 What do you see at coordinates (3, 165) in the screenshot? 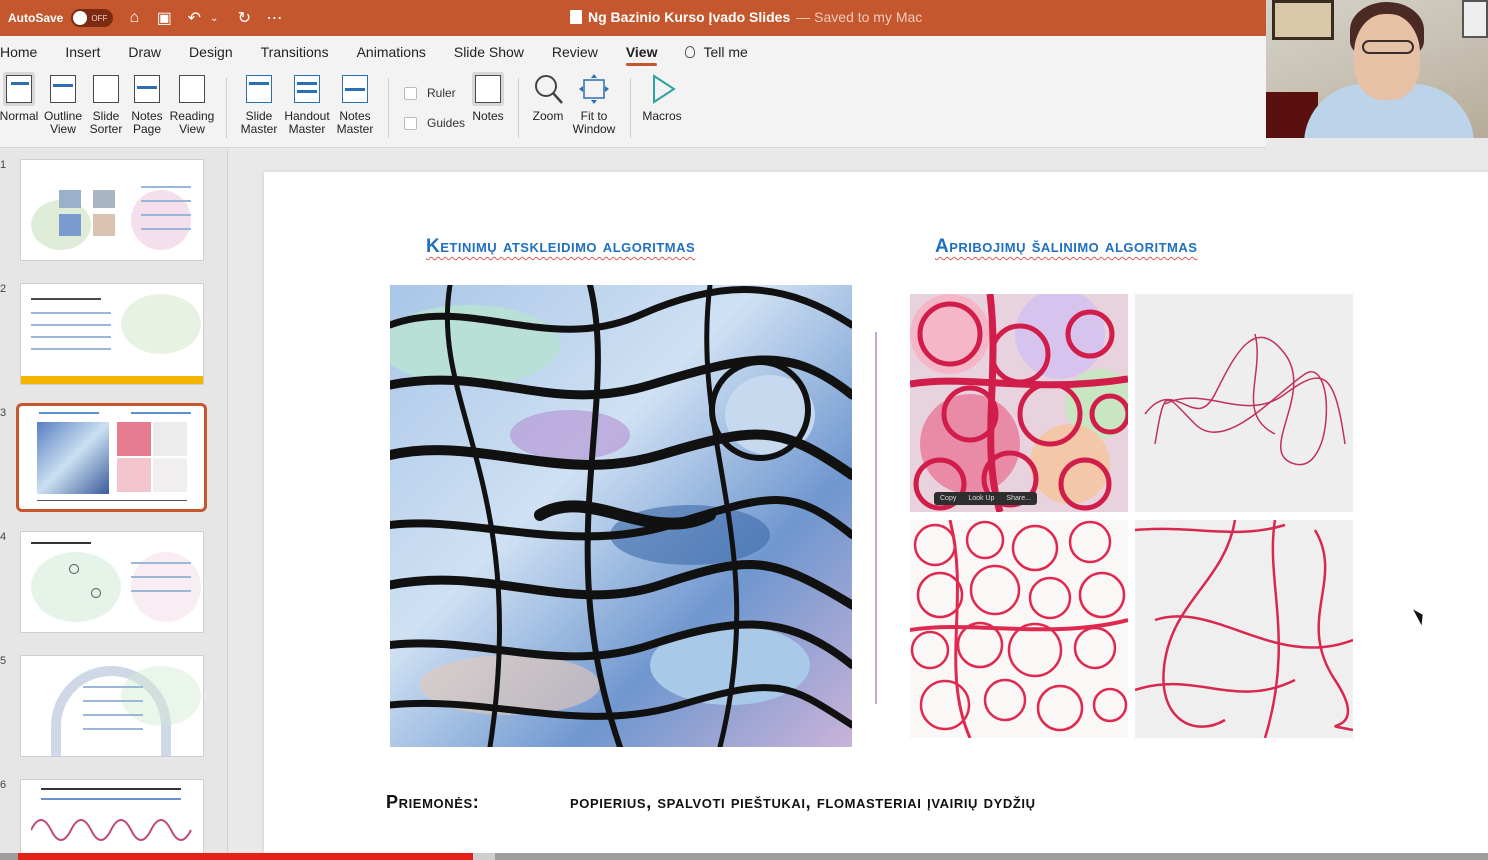
I see `slide-number: 1` at bounding box center [3, 165].